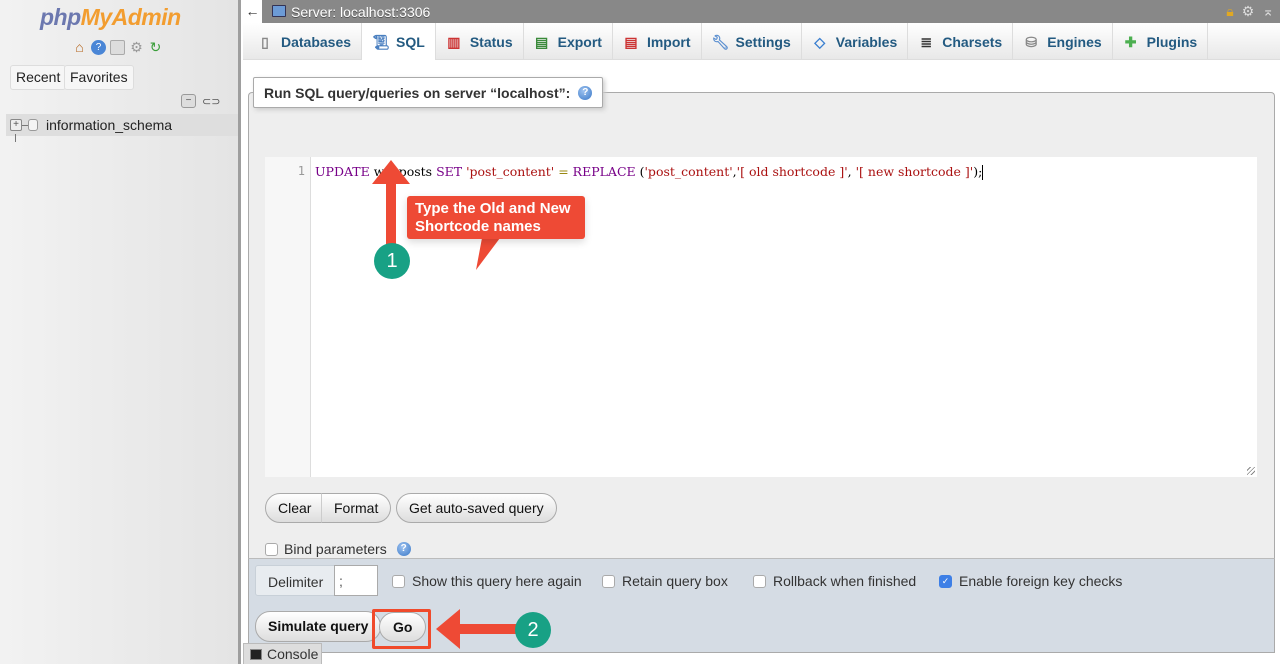 The height and width of the screenshot is (664, 1280). What do you see at coordinates (1063, 41) in the screenshot?
I see `tab-engines: ⛁ Engines` at bounding box center [1063, 41].